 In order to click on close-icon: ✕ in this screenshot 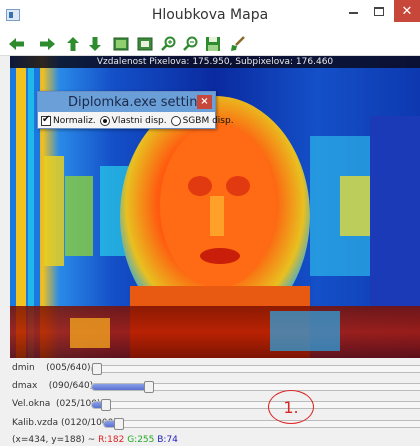, I will do `click(407, 11)`.